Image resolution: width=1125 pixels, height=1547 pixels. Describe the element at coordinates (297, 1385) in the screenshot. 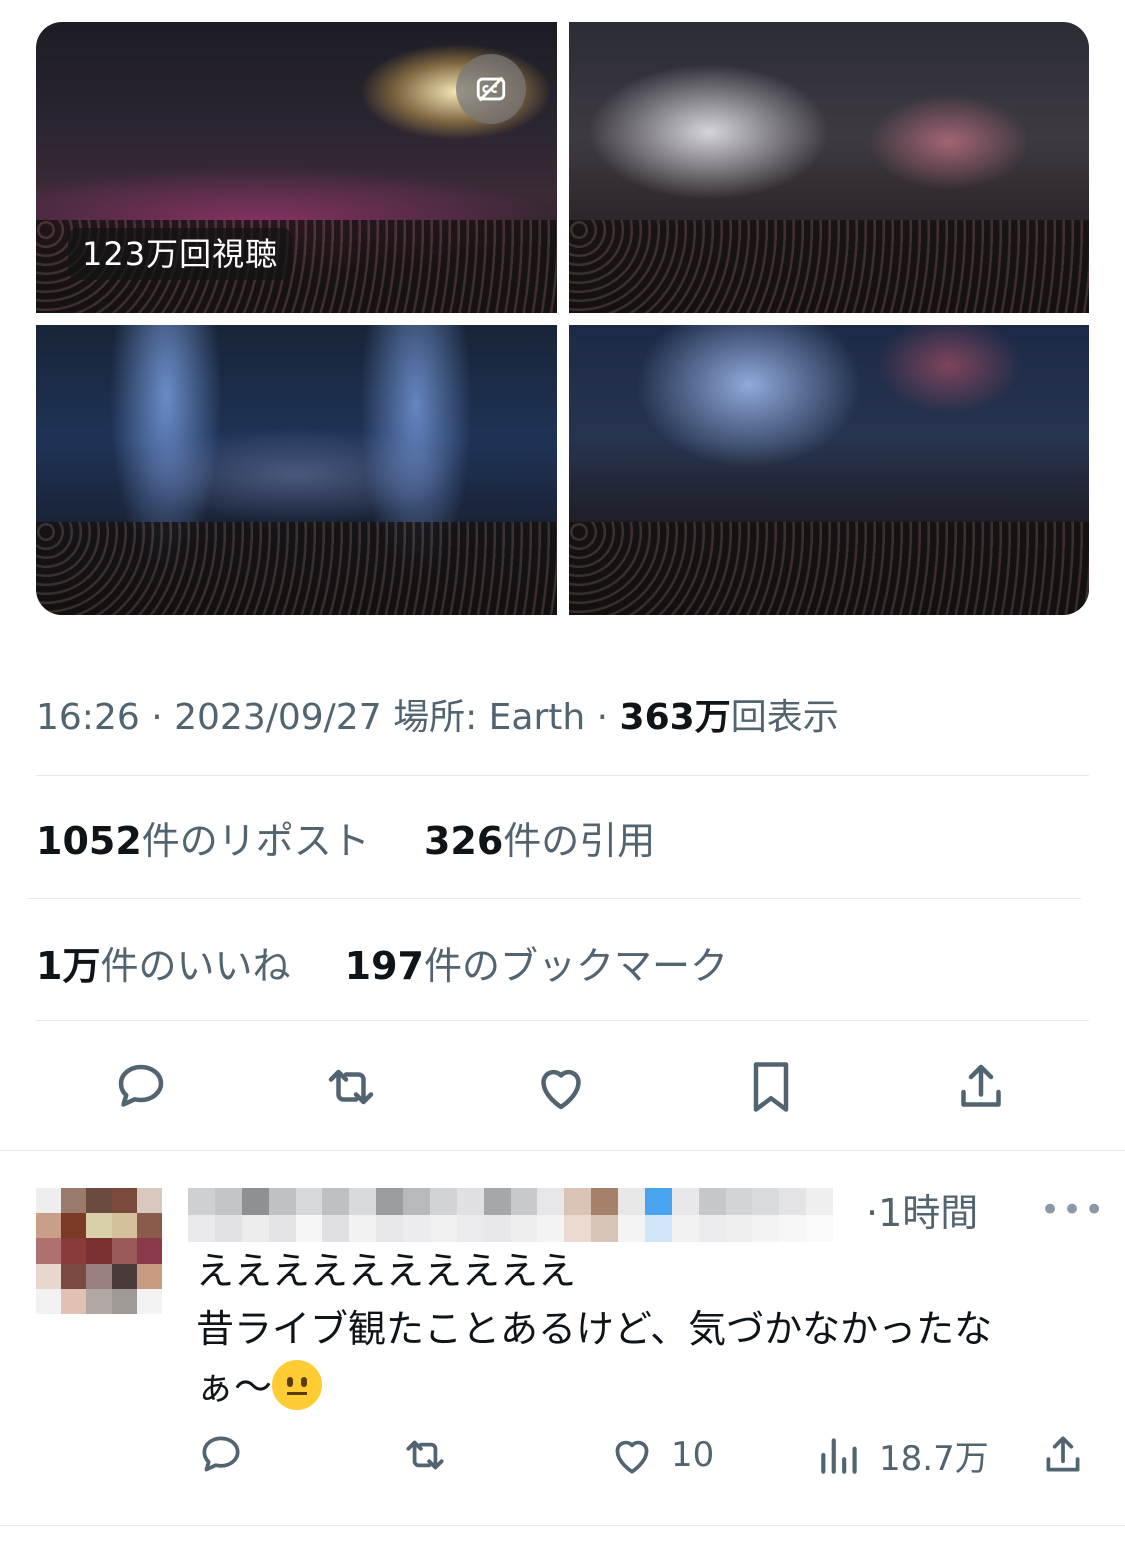

I see `neutral-face-emoji-icon` at that location.